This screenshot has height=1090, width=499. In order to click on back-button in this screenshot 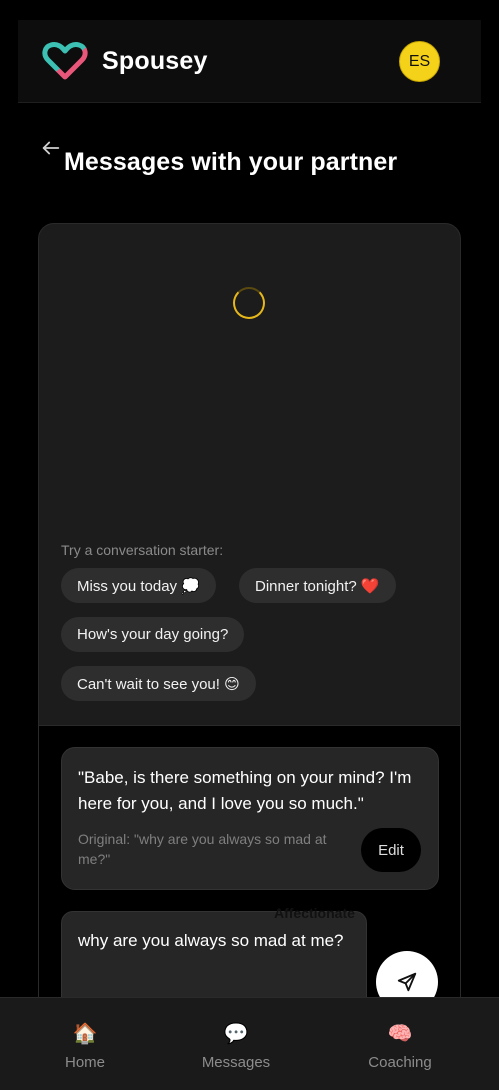, I will do `click(52, 149)`.